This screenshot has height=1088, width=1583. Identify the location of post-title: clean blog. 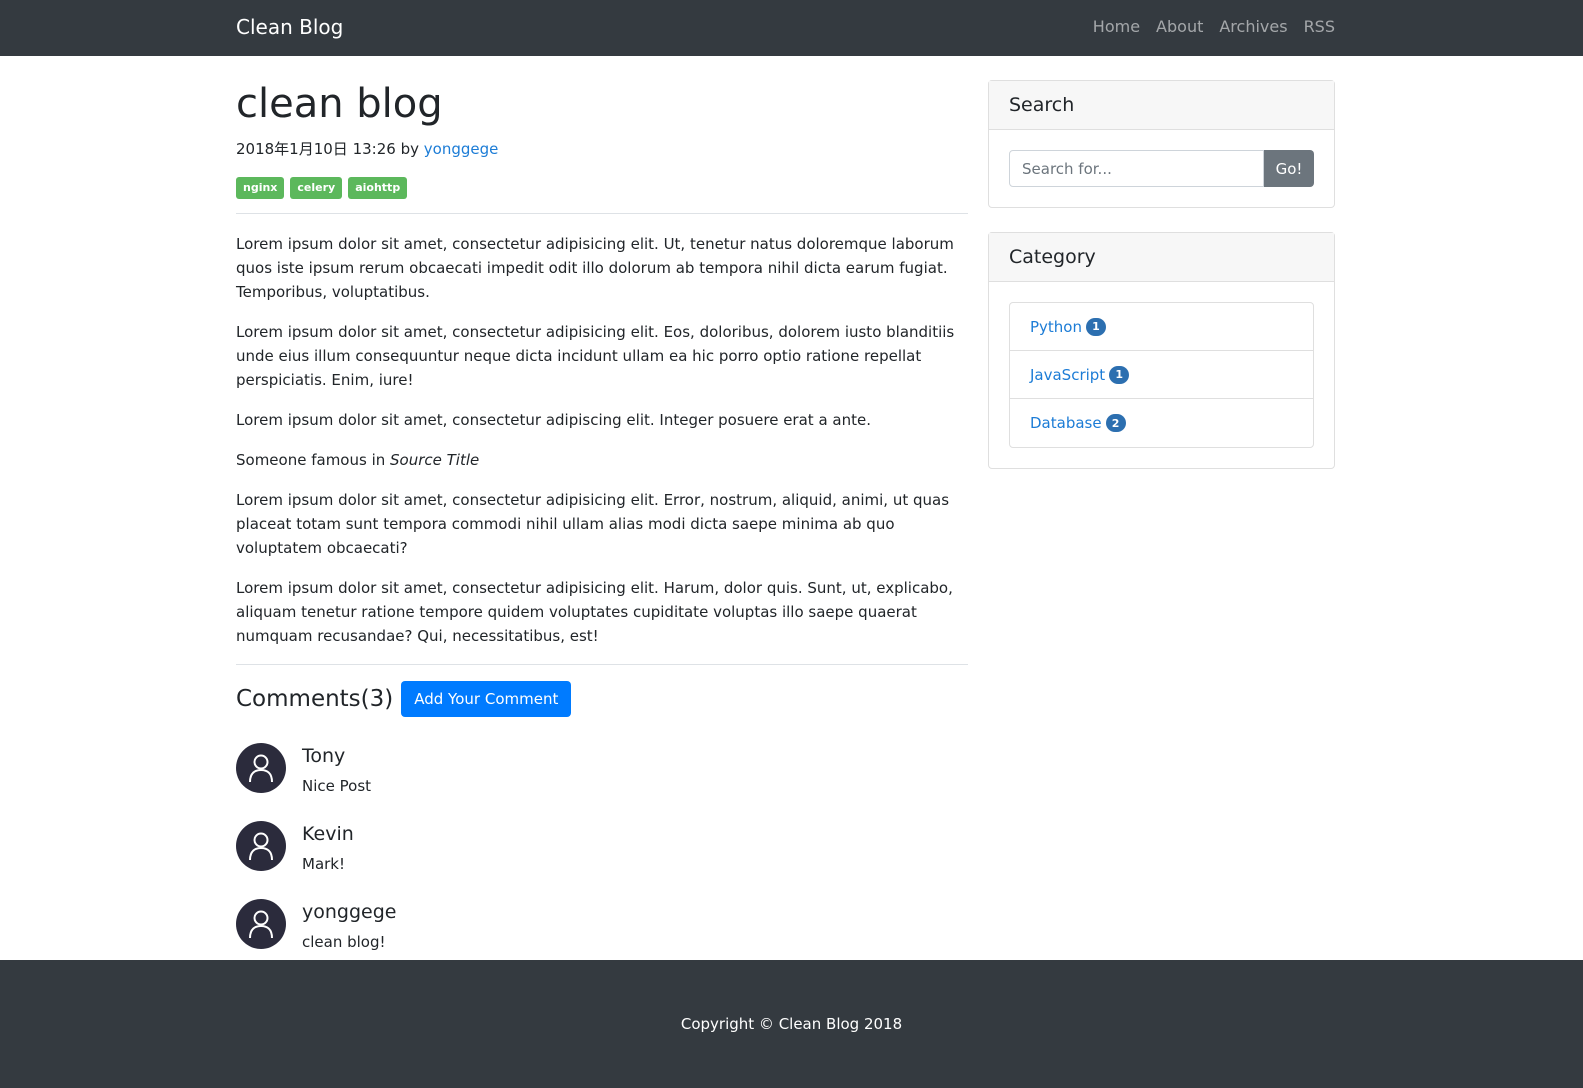
(339, 104).